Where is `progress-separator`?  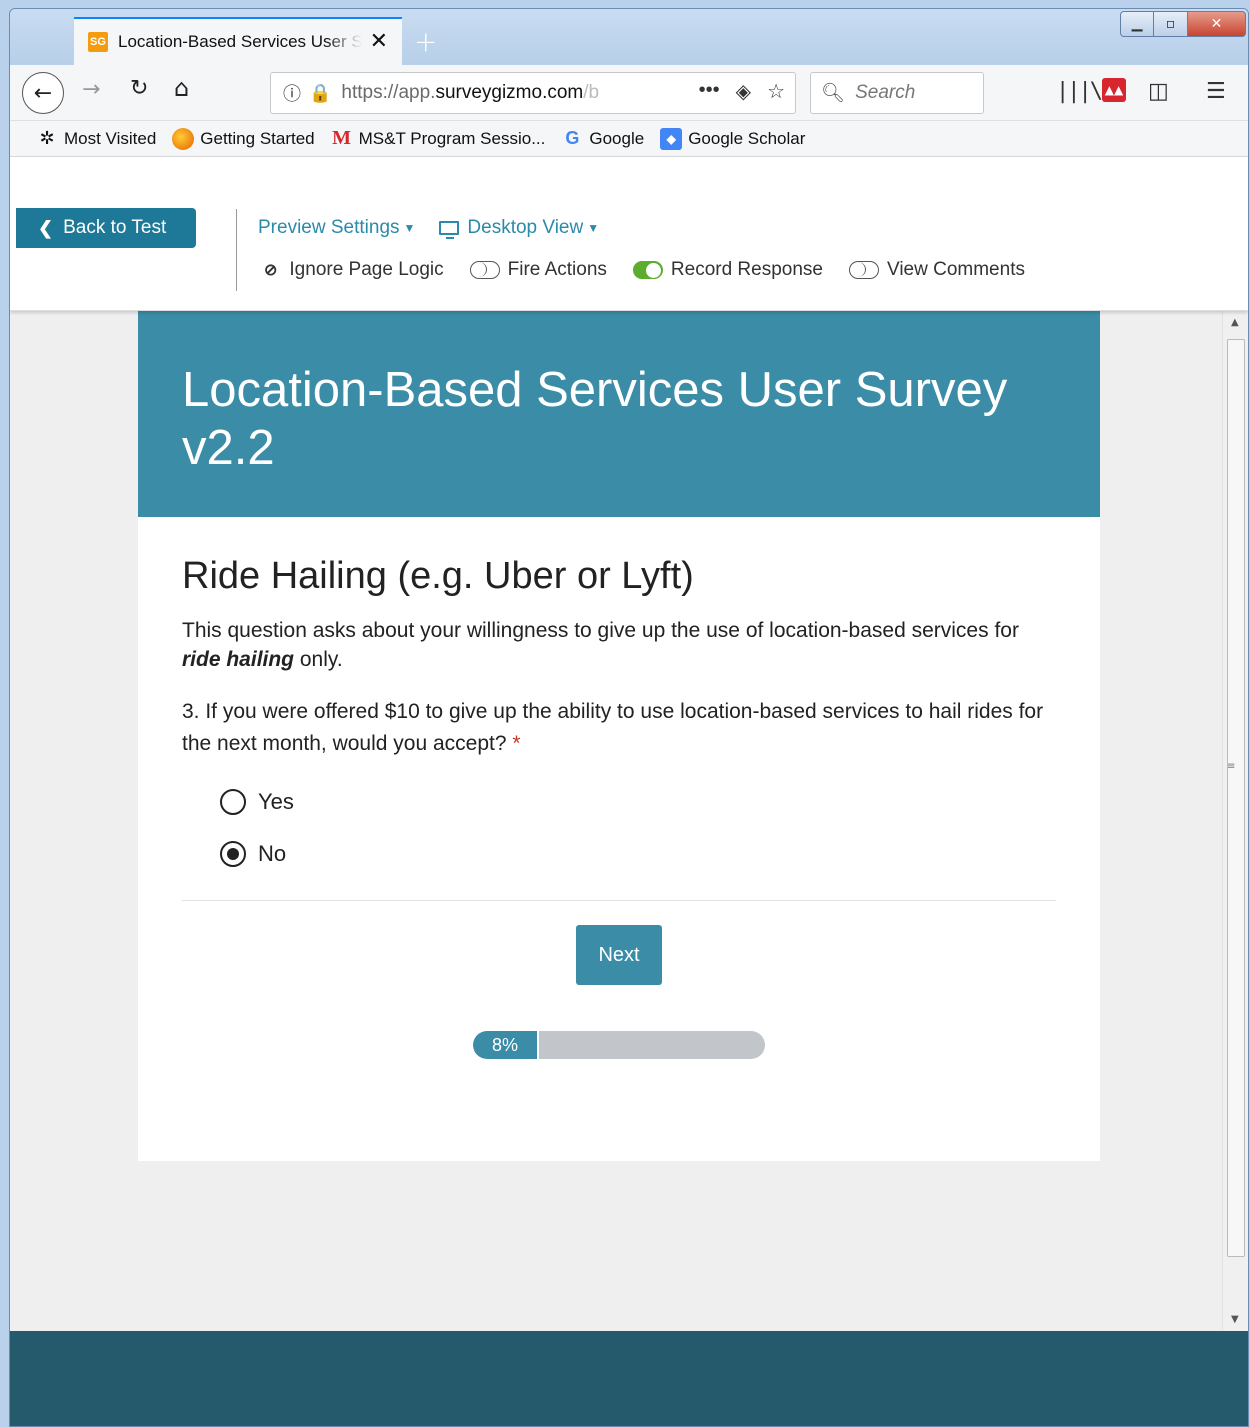 progress-separator is located at coordinates (538, 1045).